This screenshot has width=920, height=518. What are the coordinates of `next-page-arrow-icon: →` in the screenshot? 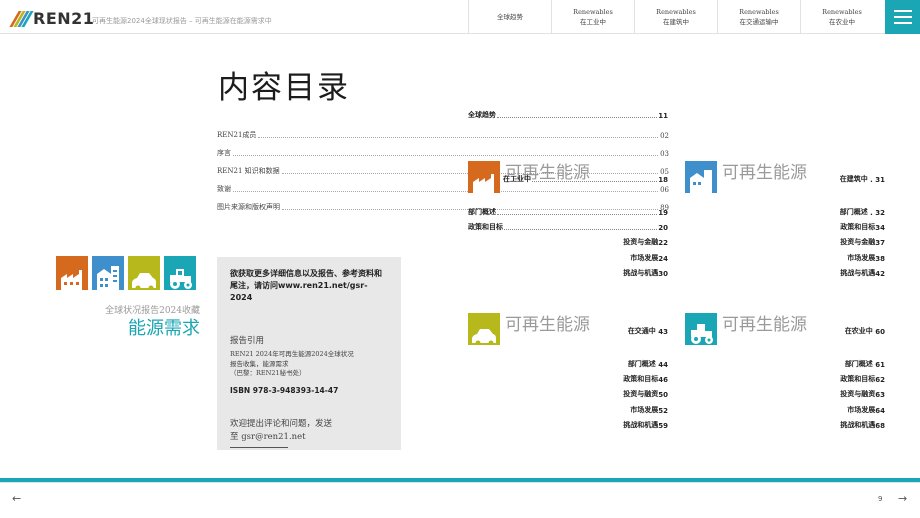 It's located at (902, 498).